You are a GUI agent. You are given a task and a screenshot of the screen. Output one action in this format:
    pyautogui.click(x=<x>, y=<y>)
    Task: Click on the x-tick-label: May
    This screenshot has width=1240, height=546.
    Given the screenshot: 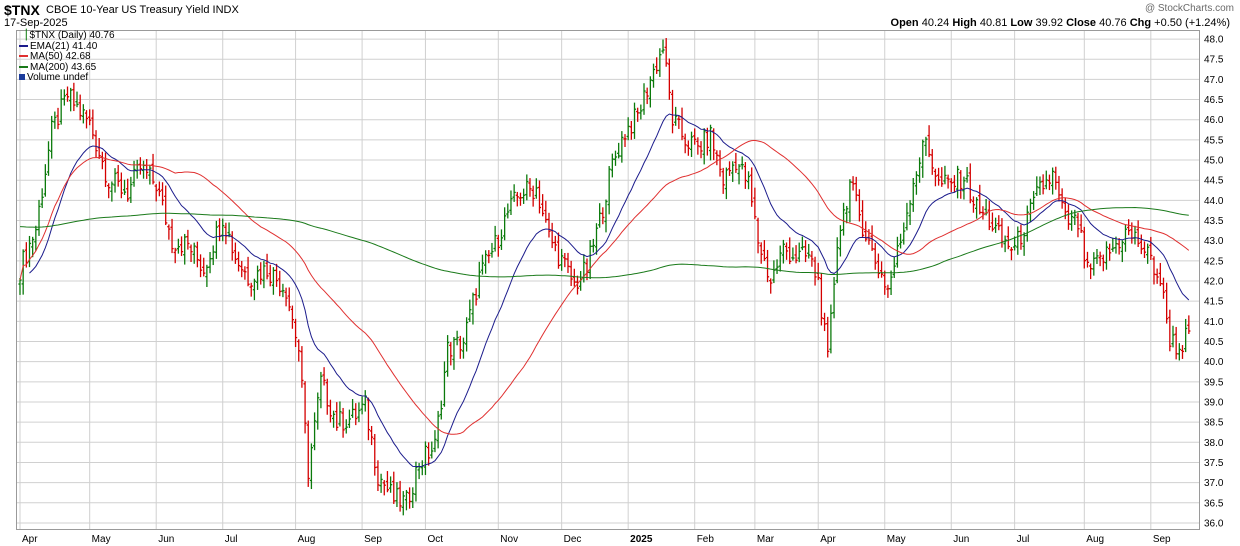 What is the action you would take?
    pyautogui.click(x=896, y=539)
    